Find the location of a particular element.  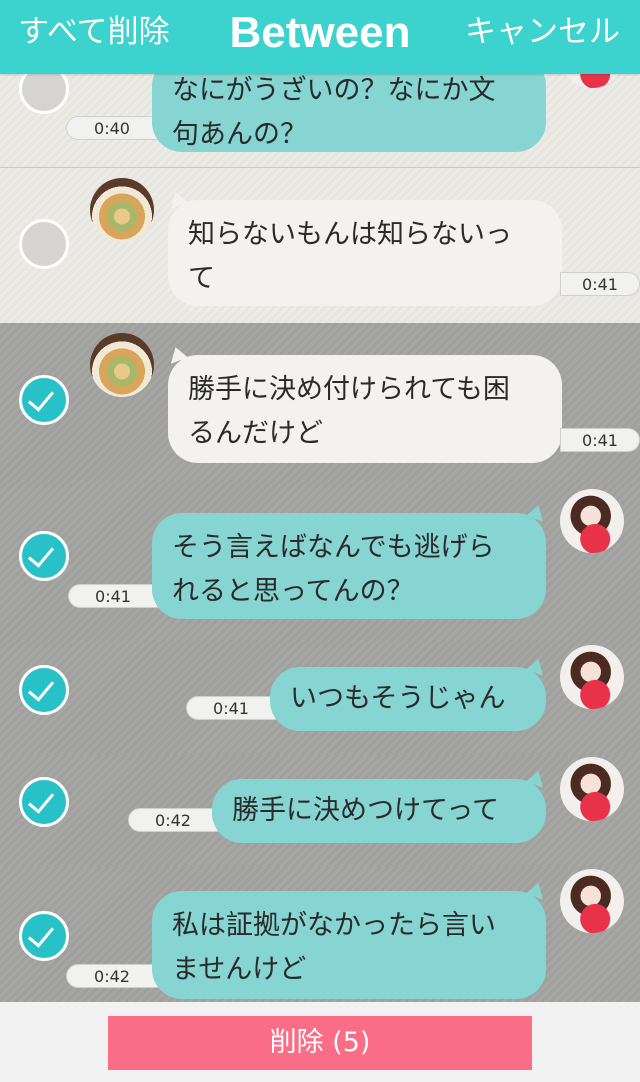

message-text: 句あんの？ is located at coordinates (239, 134).